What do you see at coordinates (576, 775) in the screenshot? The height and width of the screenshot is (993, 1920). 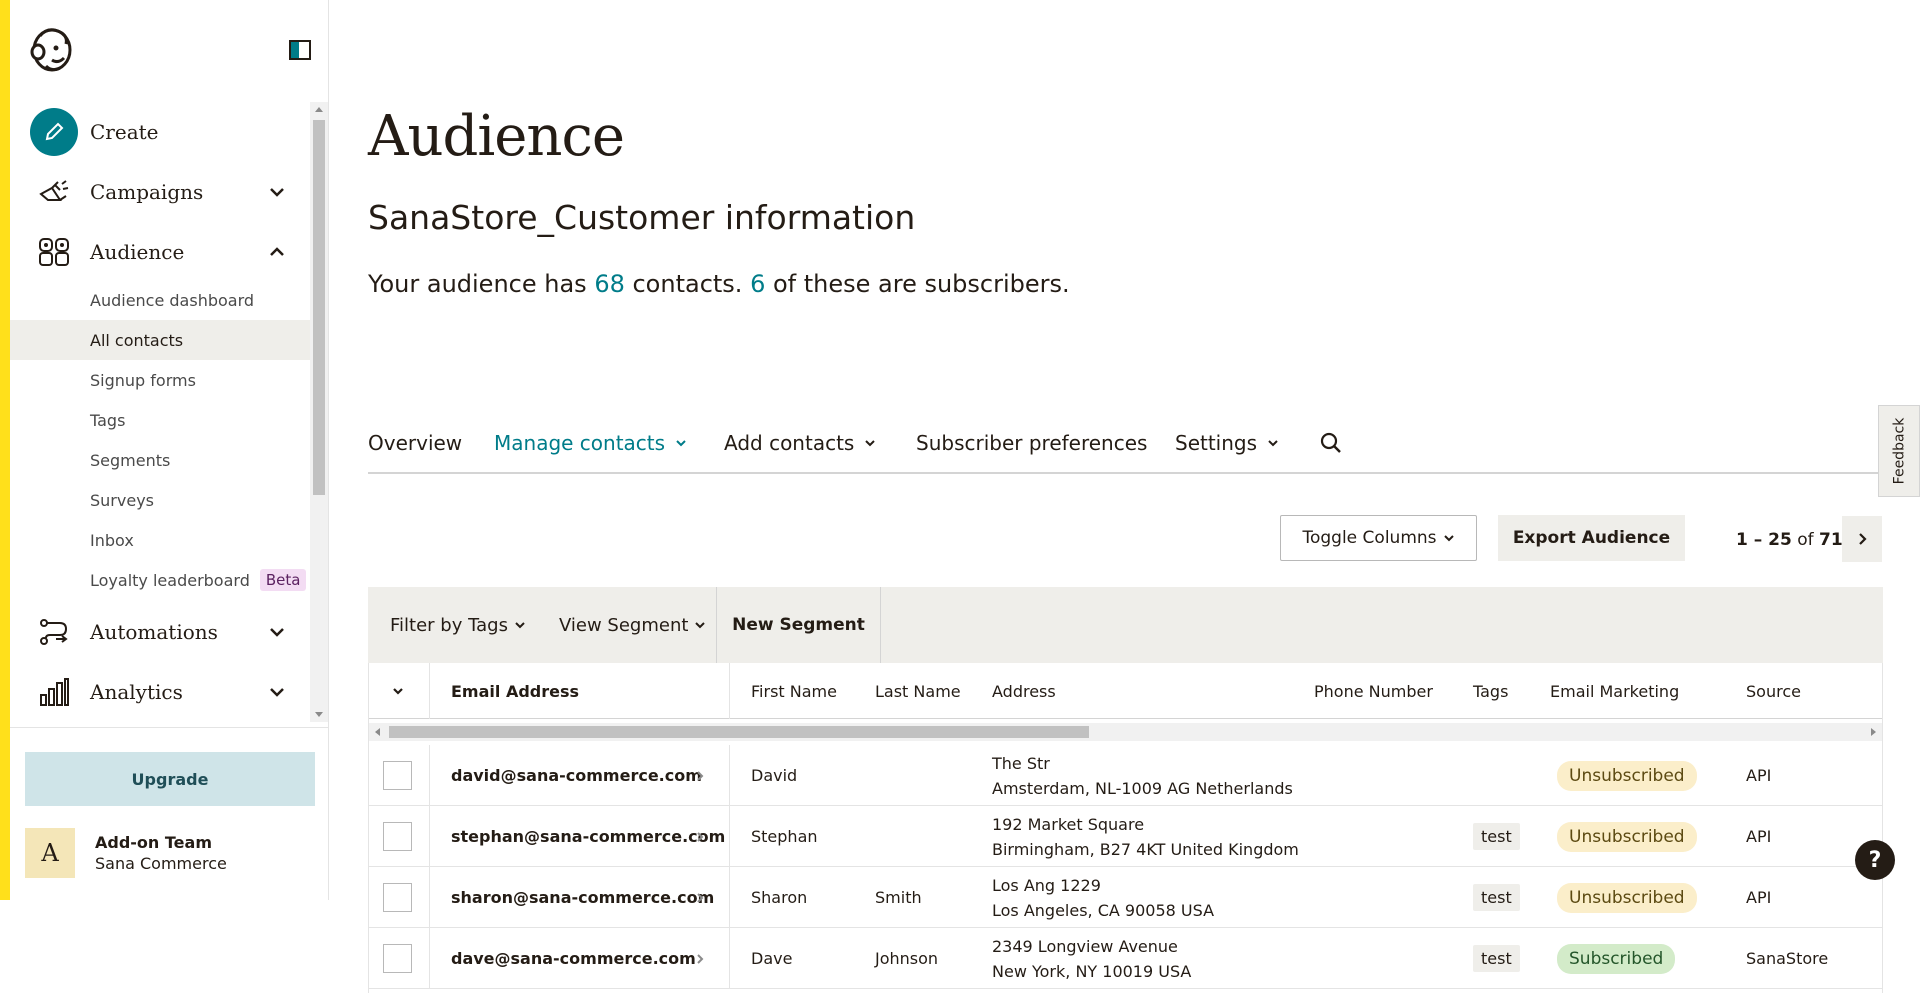 I see `email-link: david@sana-commerce.com` at bounding box center [576, 775].